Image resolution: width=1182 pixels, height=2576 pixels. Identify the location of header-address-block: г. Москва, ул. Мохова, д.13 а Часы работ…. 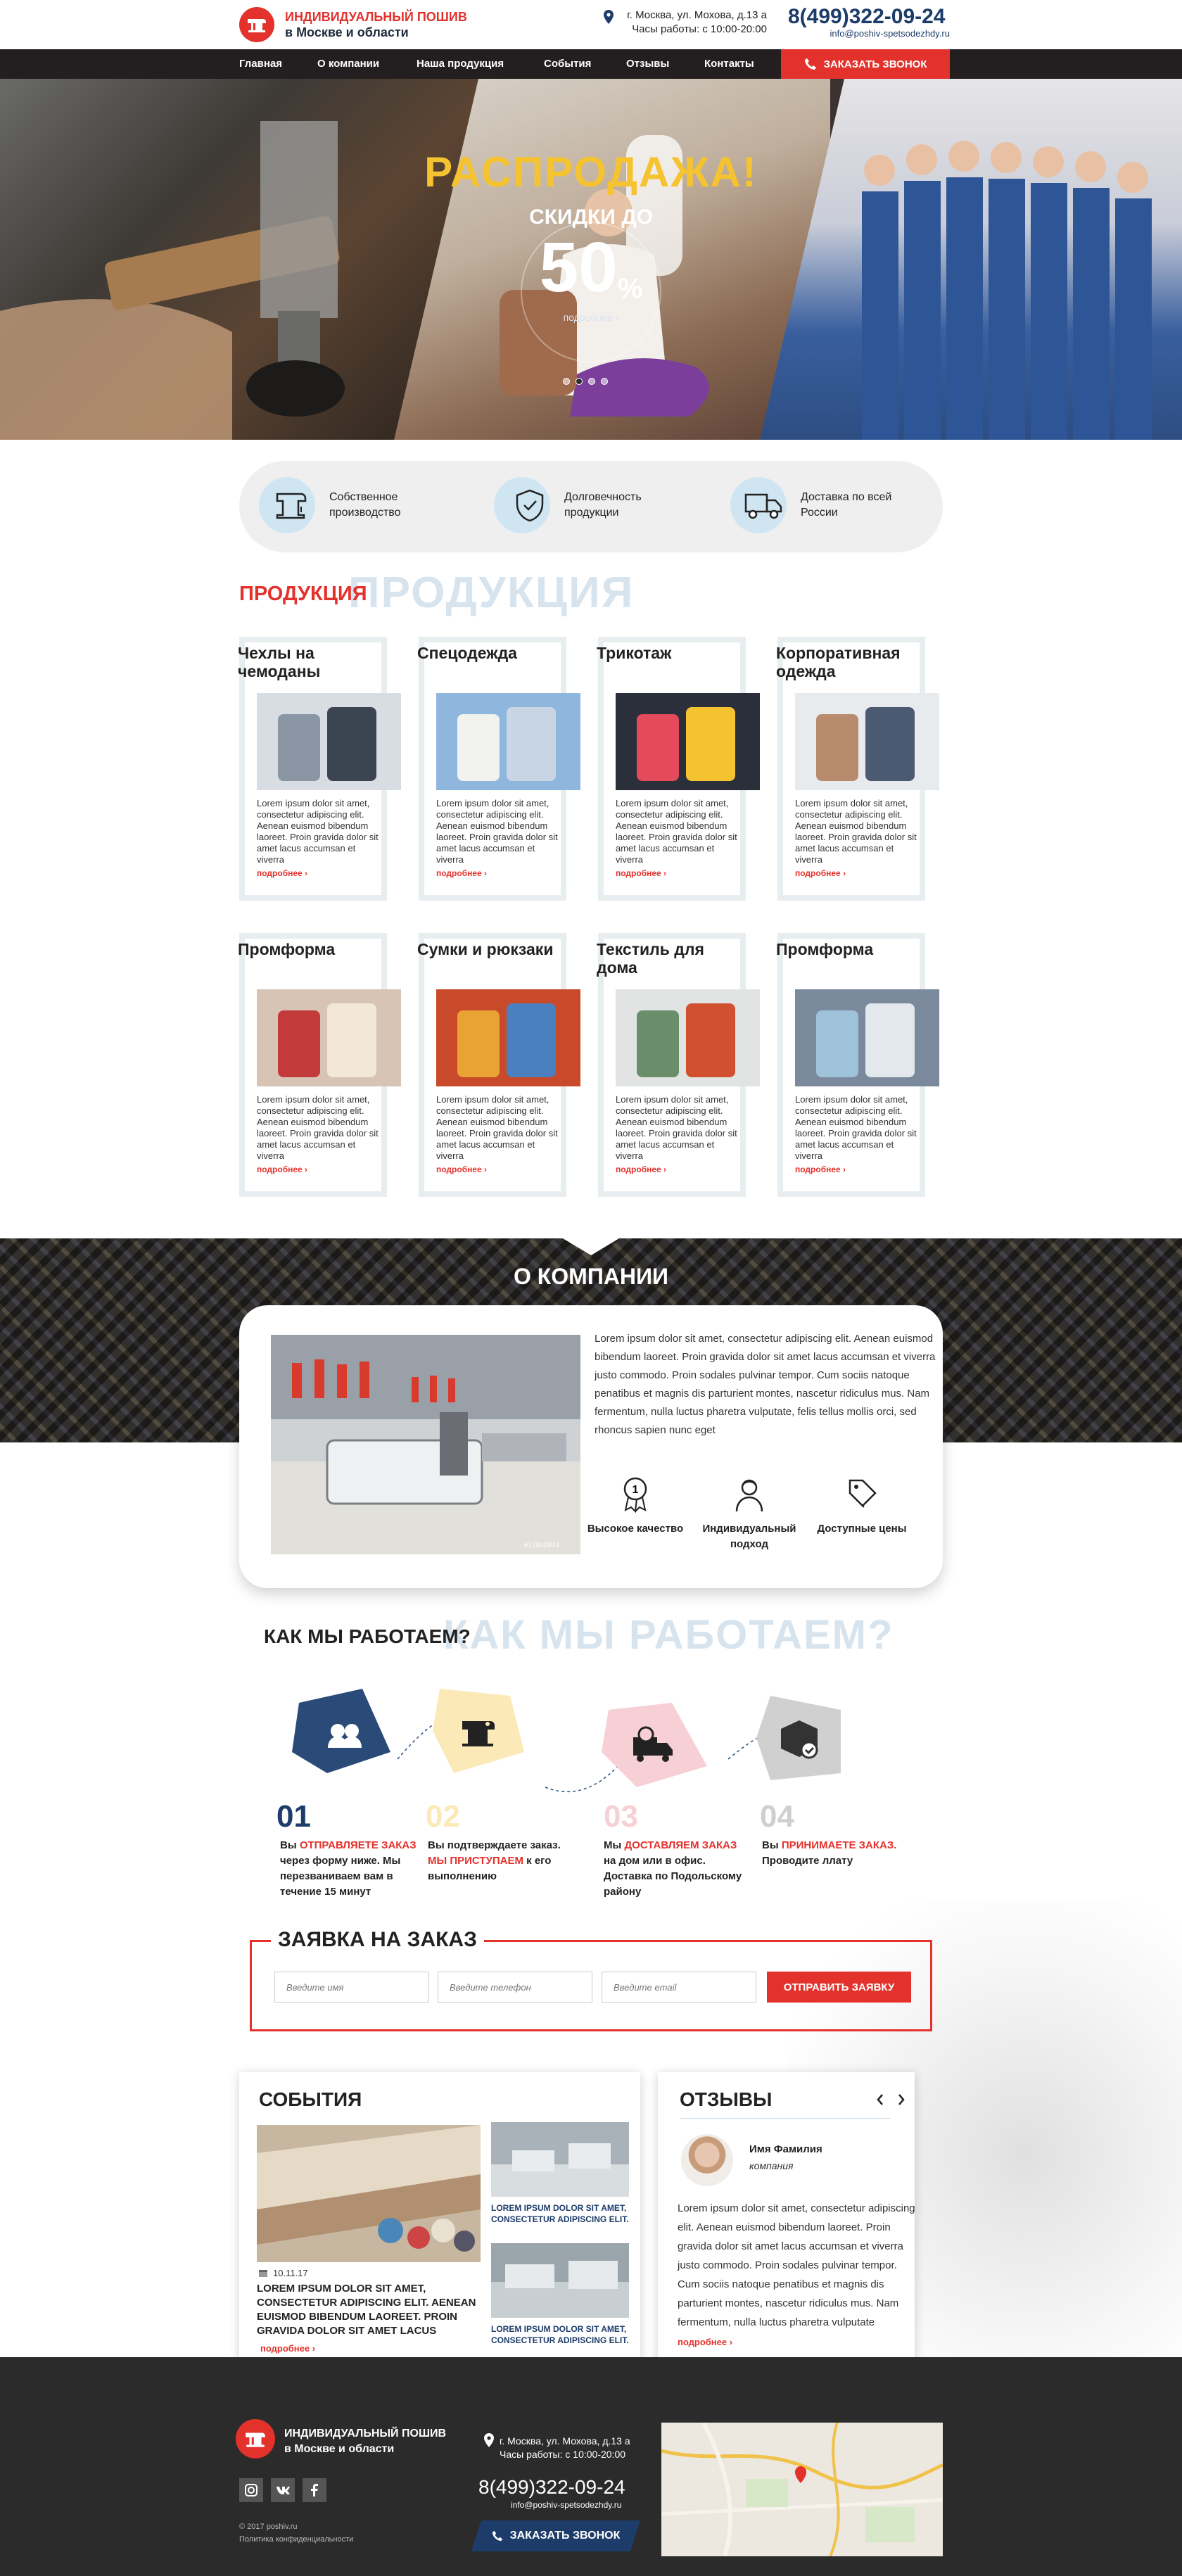
(693, 22).